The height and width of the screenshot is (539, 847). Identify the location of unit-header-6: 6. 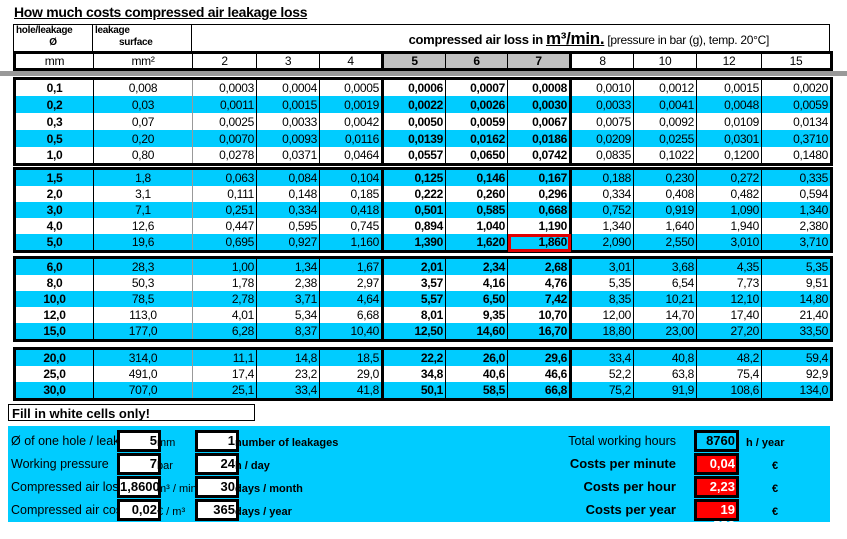
(476, 61).